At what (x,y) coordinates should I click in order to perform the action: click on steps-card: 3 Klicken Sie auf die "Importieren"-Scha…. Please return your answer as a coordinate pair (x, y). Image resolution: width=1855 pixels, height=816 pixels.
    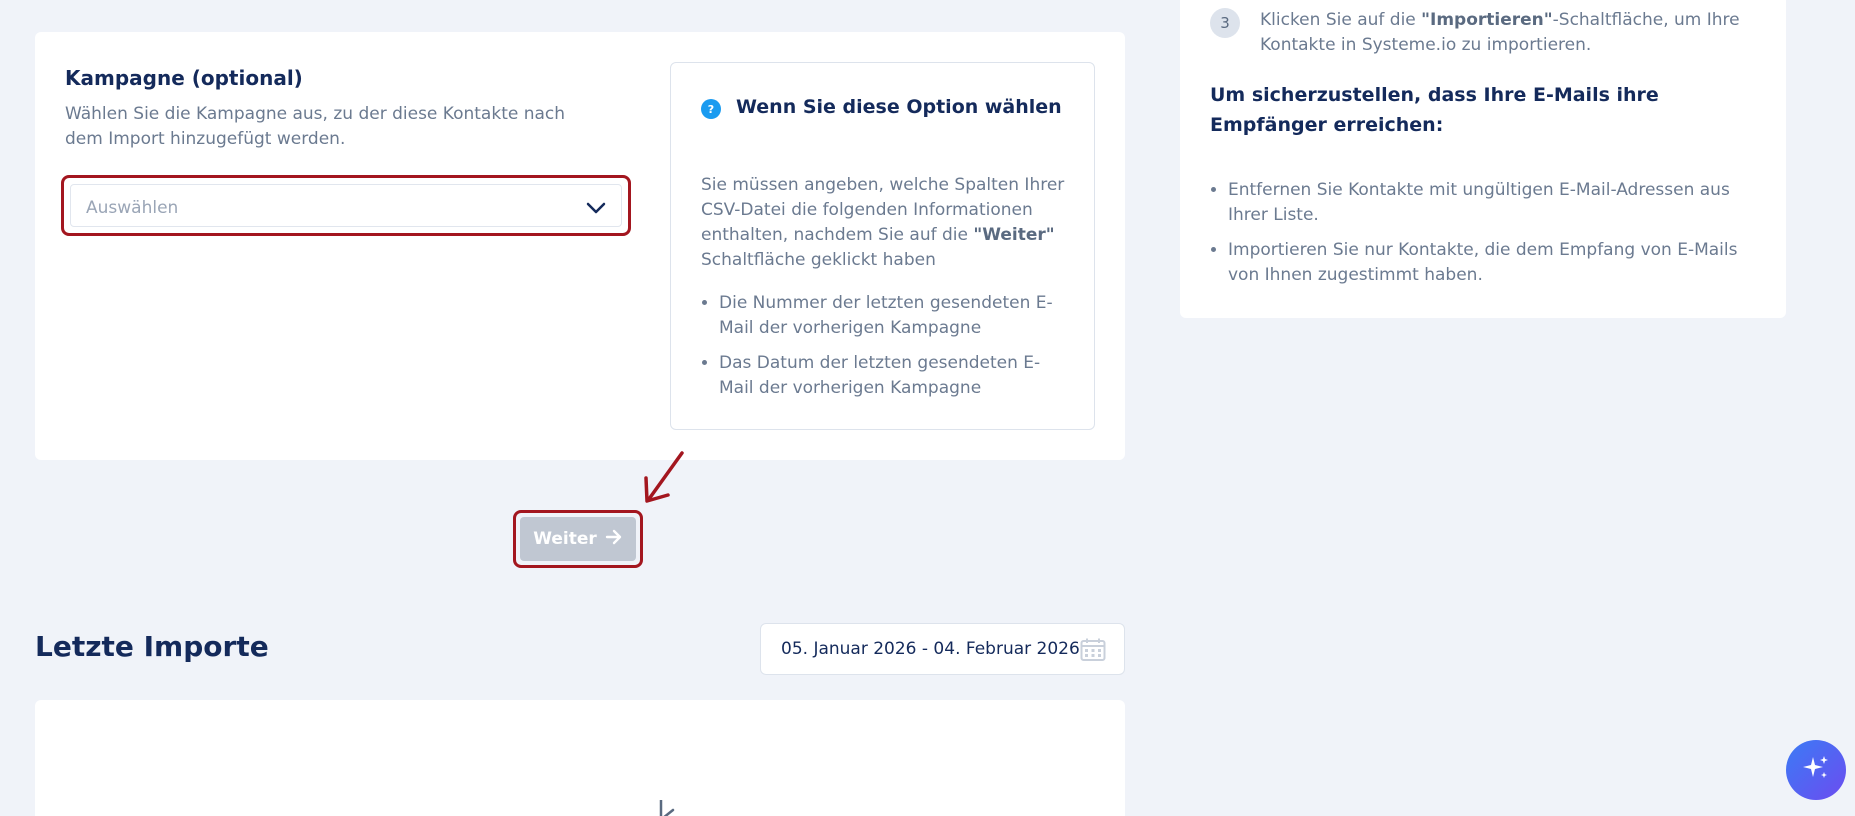
    Looking at the image, I should click on (1483, 159).